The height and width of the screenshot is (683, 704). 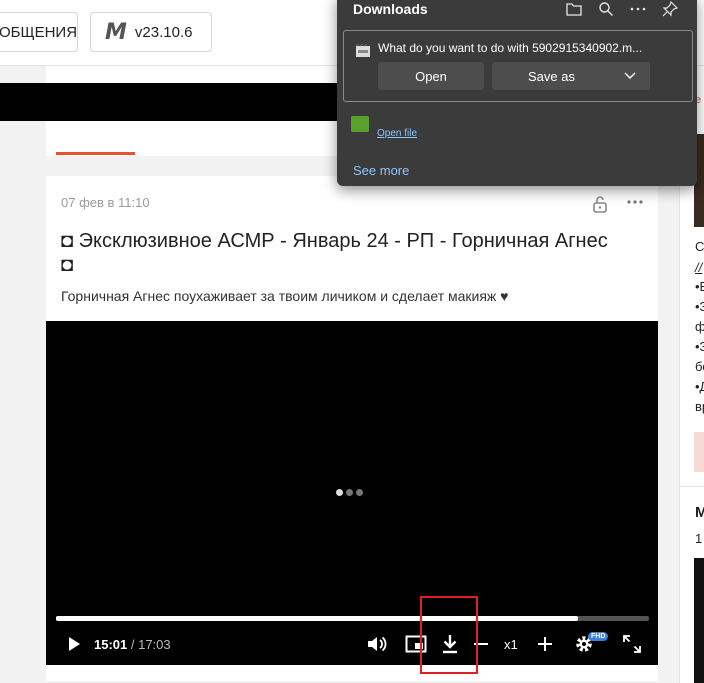 What do you see at coordinates (699, 512) in the screenshot?
I see `right-heading: М` at bounding box center [699, 512].